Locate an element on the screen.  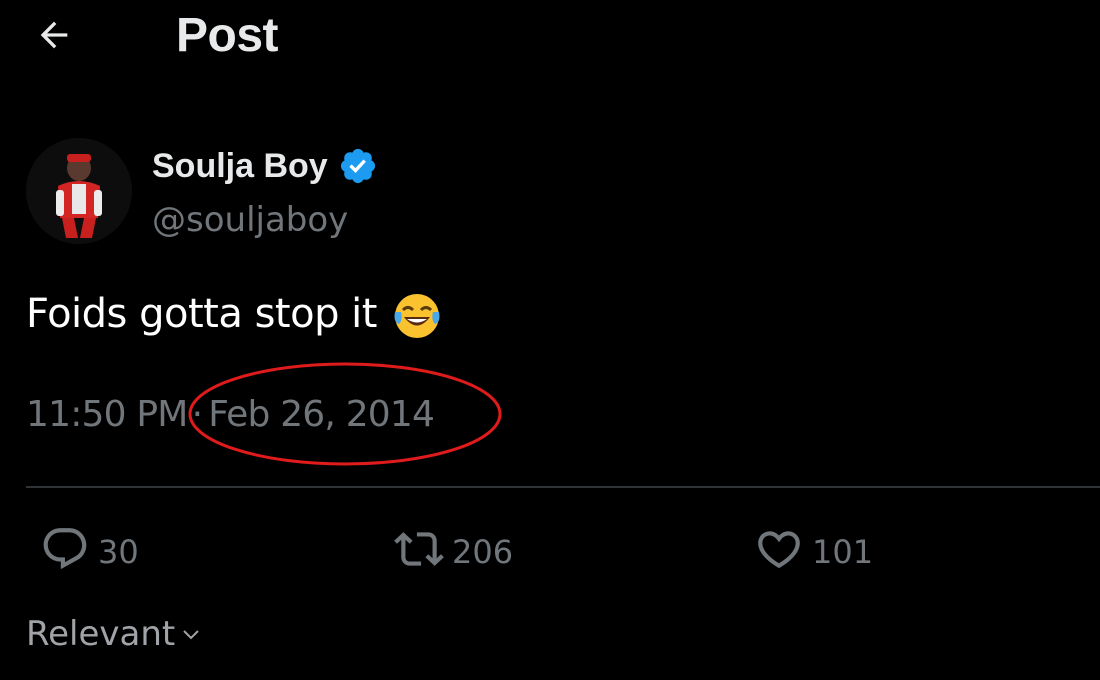
reply-button: 30 is located at coordinates (89, 551).